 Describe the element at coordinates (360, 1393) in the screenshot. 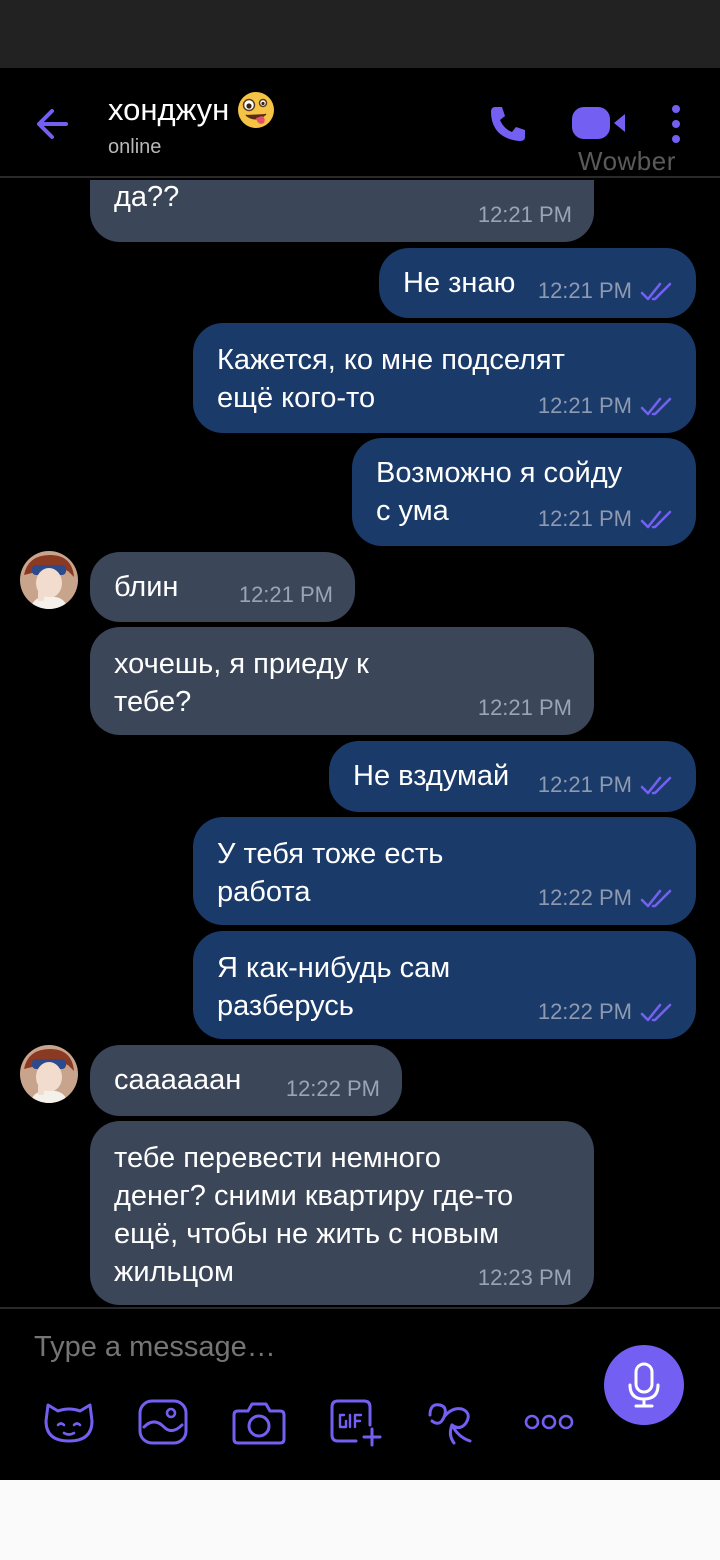

I see `composer-bar` at that location.